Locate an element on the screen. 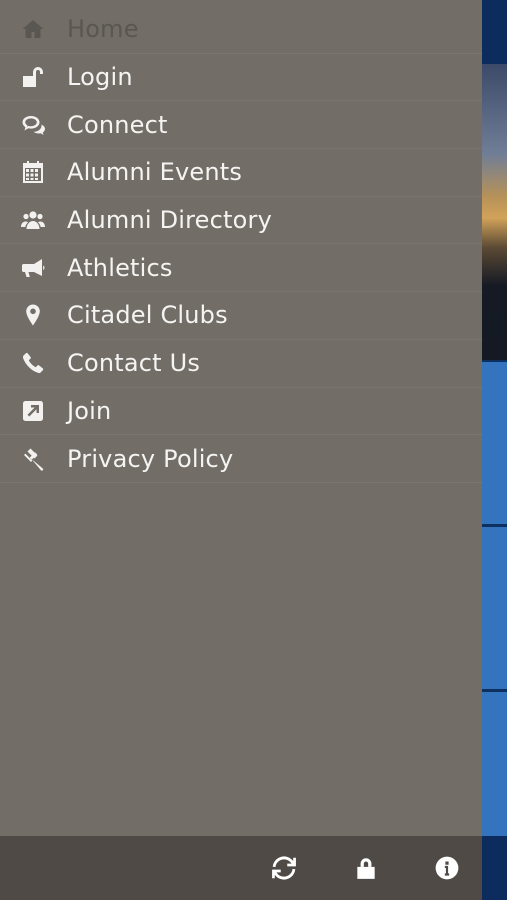 The image size is (507, 900). menu-item-label: Connect is located at coordinates (117, 124).